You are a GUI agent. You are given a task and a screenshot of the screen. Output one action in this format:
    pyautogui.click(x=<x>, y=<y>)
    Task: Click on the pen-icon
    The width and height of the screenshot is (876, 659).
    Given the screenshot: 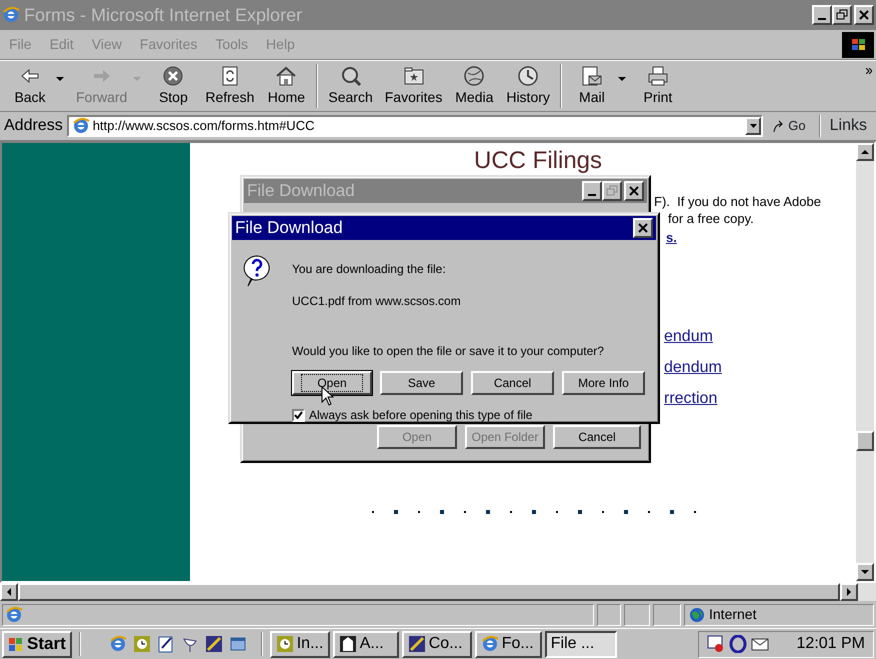 What is the action you would take?
    pyautogui.click(x=213, y=643)
    